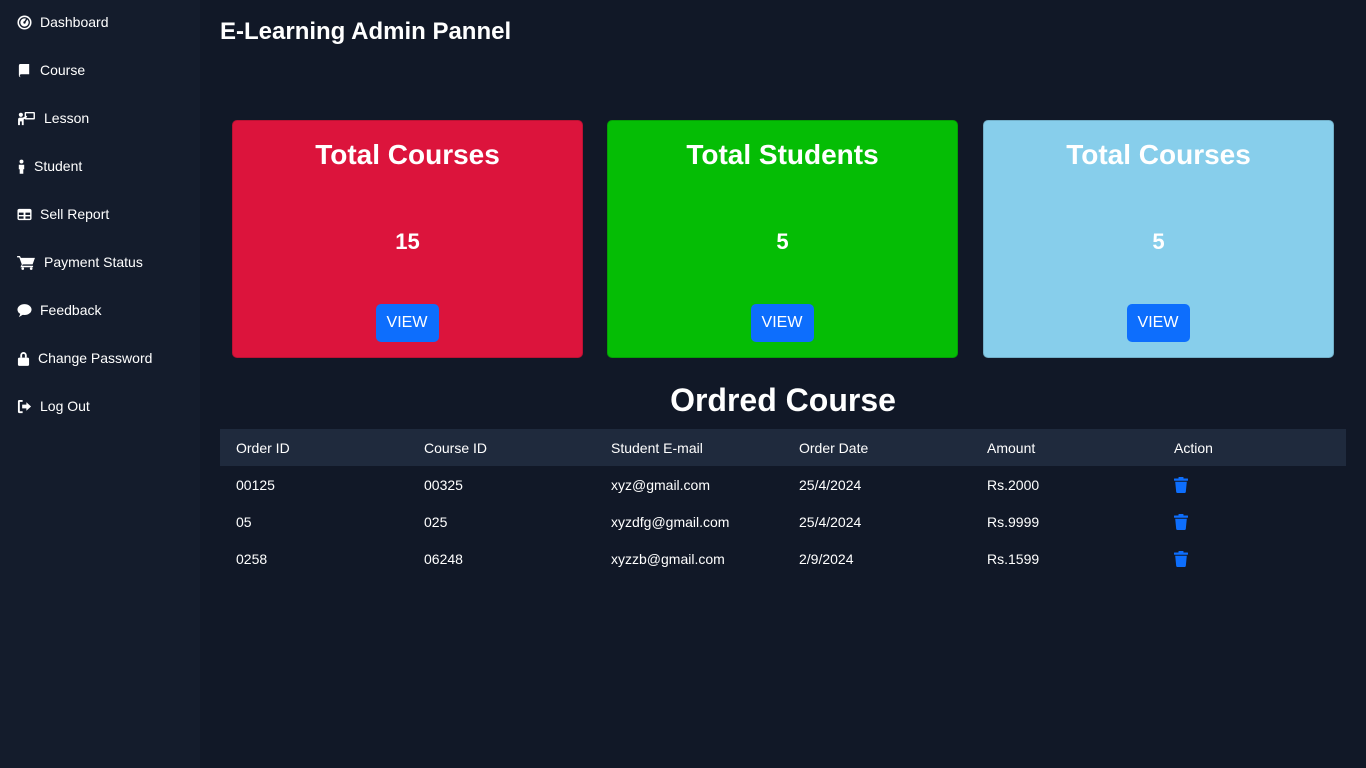 Image resolution: width=1366 pixels, height=768 pixels. I want to click on column-header-student-email: Student E-mail, so click(689, 447).